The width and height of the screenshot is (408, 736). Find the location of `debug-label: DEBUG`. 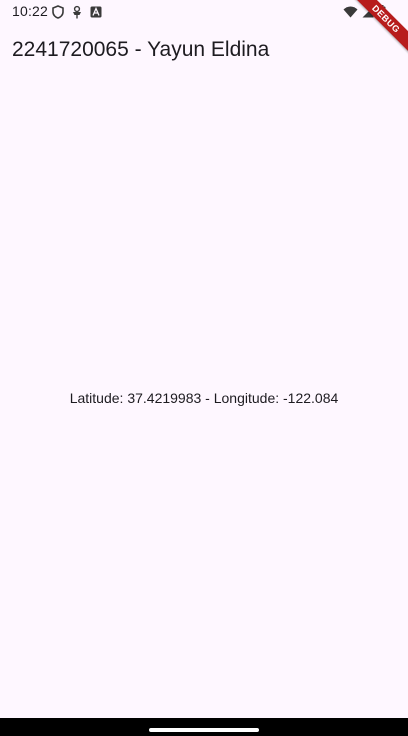

debug-label: DEBUG is located at coordinates (378, 28).